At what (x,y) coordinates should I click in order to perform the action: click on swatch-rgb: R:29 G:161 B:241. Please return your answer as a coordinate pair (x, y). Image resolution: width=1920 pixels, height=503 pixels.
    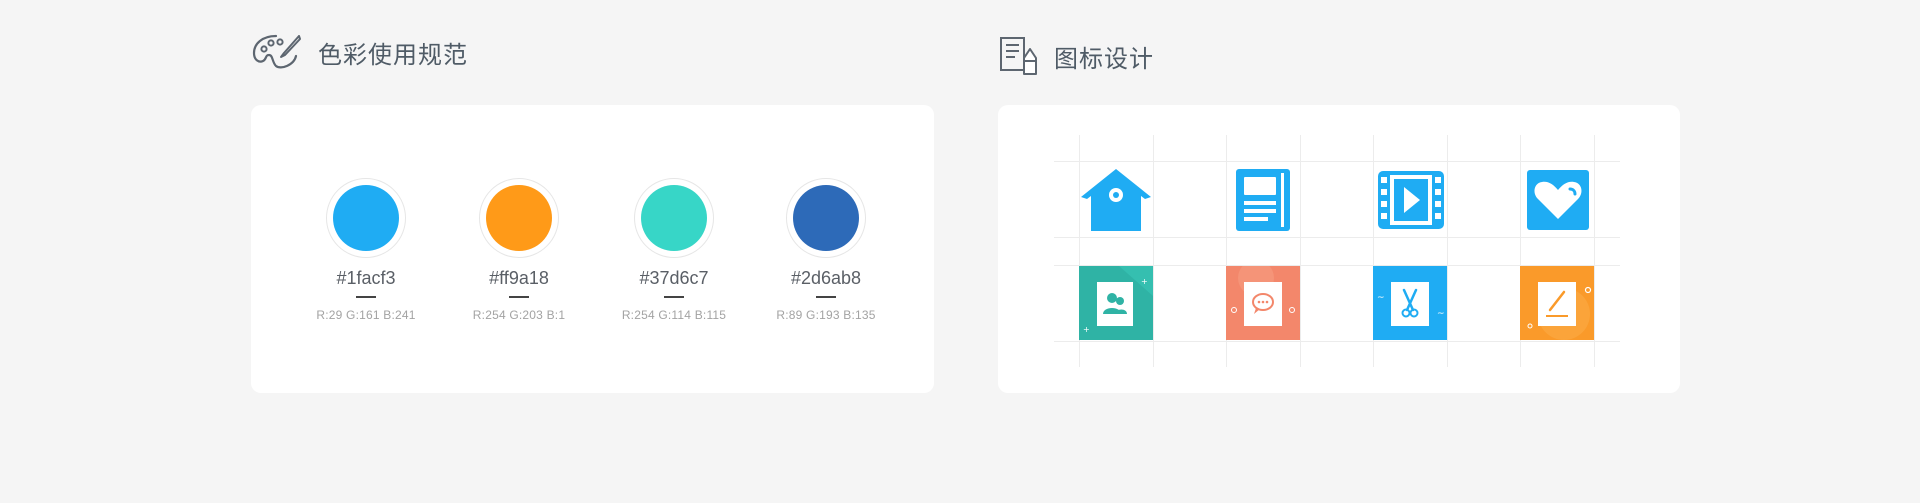
    Looking at the image, I should click on (366, 315).